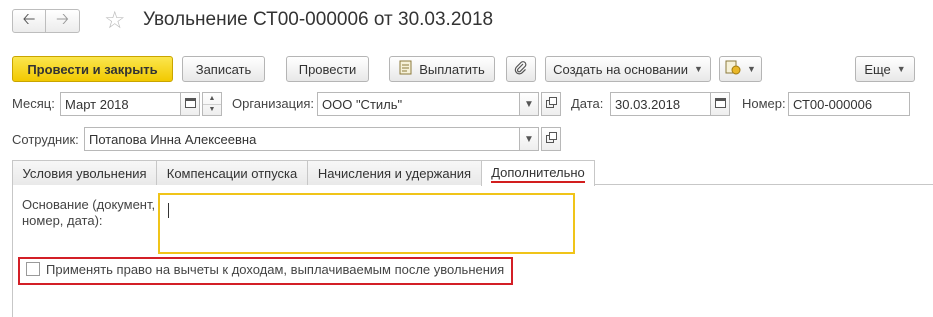  Describe the element at coordinates (733, 69) in the screenshot. I see `report-icon` at that location.